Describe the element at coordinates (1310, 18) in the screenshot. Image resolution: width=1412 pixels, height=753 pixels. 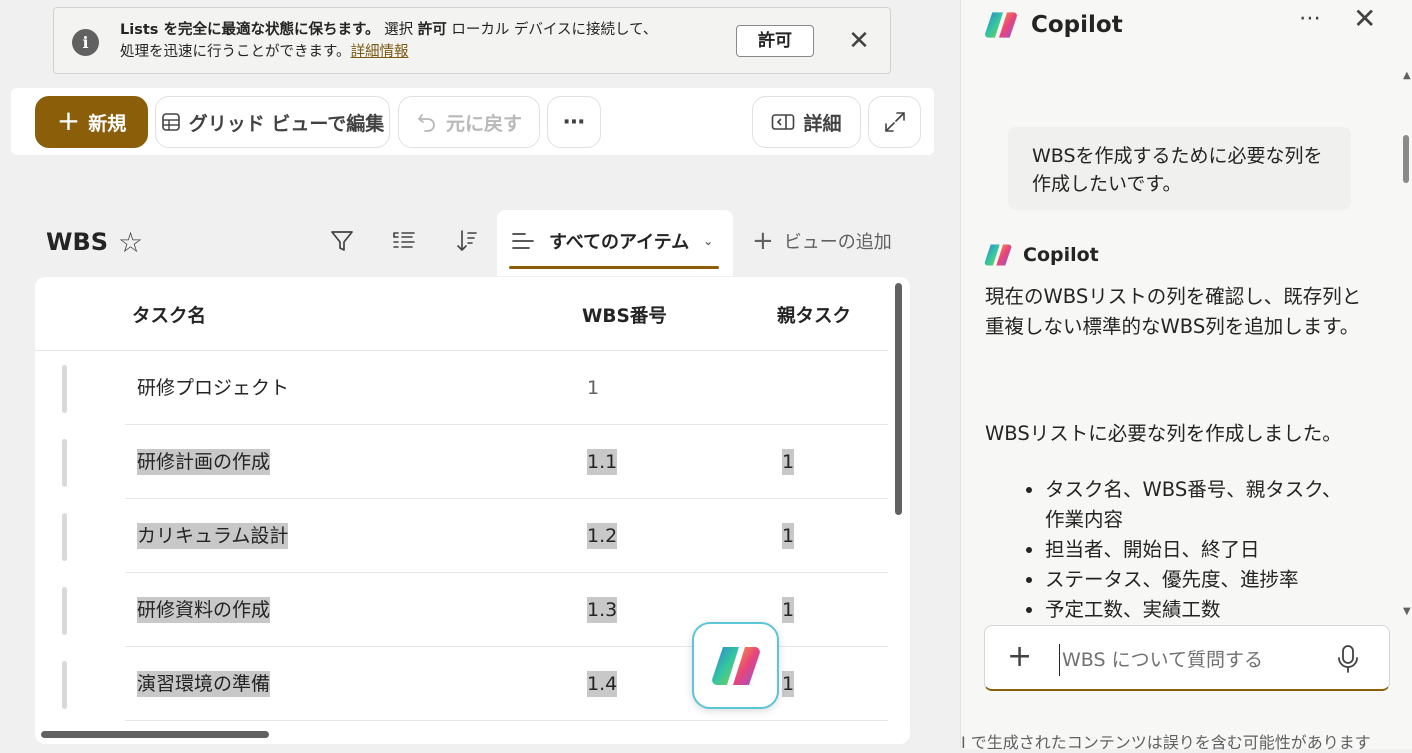
I see `copilot-more-icon: ⋯` at that location.